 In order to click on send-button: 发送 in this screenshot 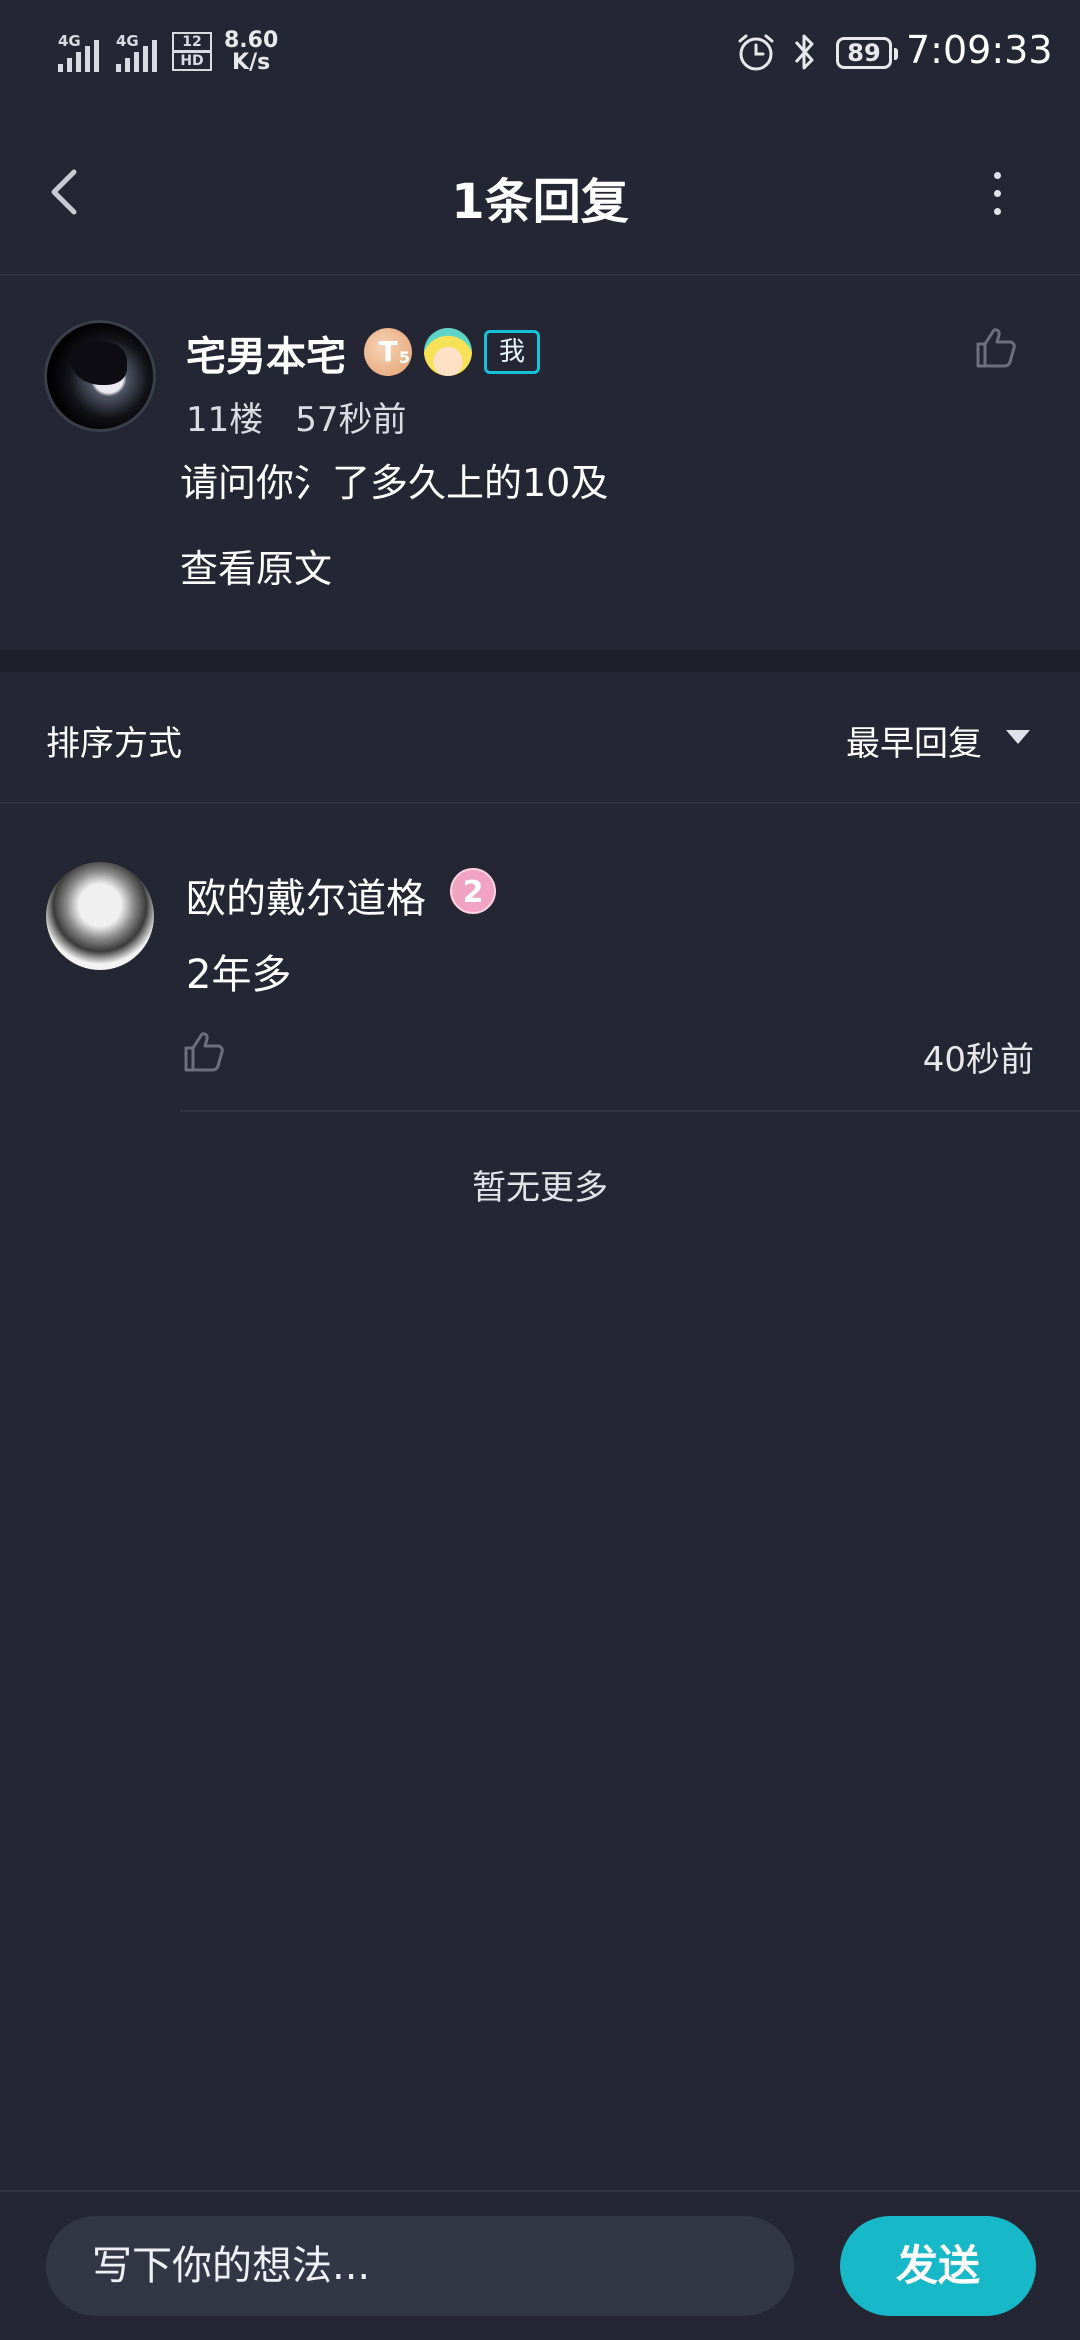, I will do `click(938, 2266)`.